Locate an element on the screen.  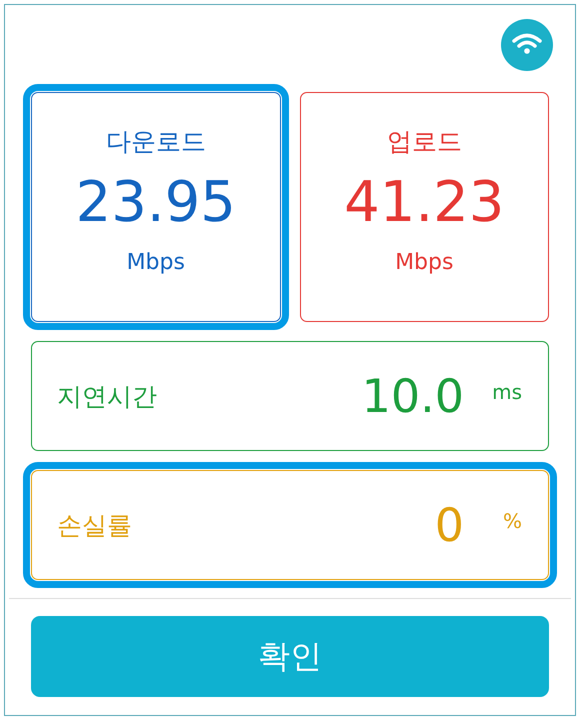
confirm-button: 확인 is located at coordinates (290, 656).